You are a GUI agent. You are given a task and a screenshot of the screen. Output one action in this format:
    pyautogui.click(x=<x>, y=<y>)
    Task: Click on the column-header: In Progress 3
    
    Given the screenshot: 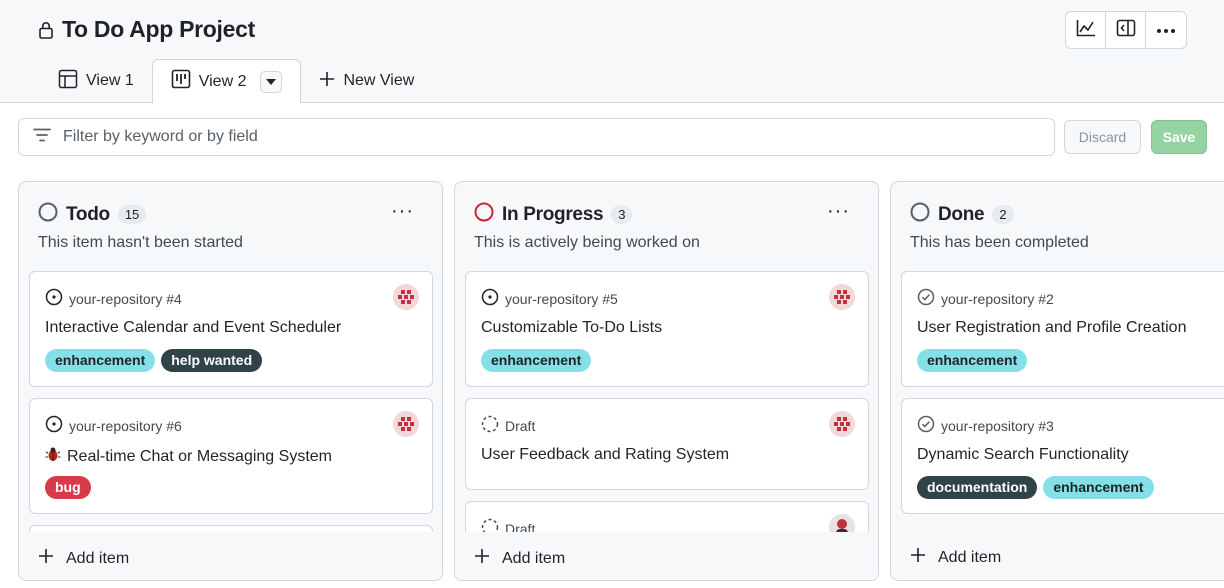 What is the action you would take?
    pyautogui.click(x=553, y=214)
    